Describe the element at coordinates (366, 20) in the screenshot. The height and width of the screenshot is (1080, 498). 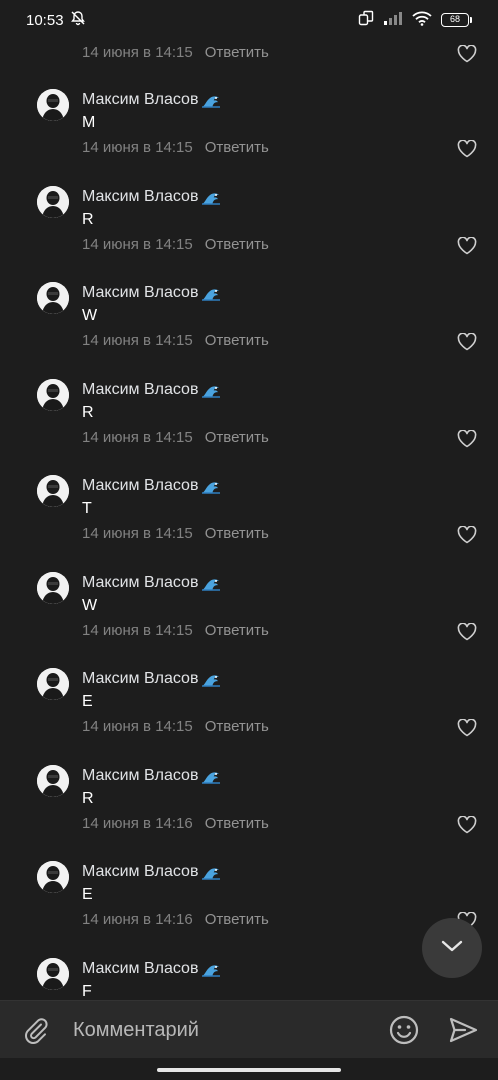
I see `screen-mirror-icon` at that location.